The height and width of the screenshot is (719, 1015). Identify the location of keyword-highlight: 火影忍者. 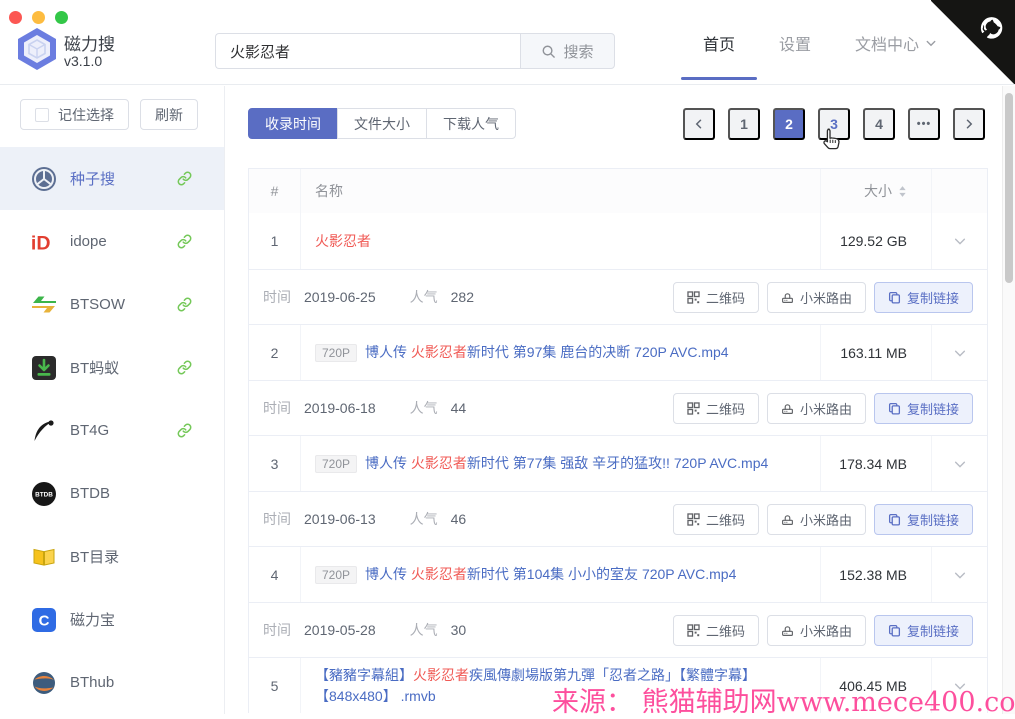
(438, 574).